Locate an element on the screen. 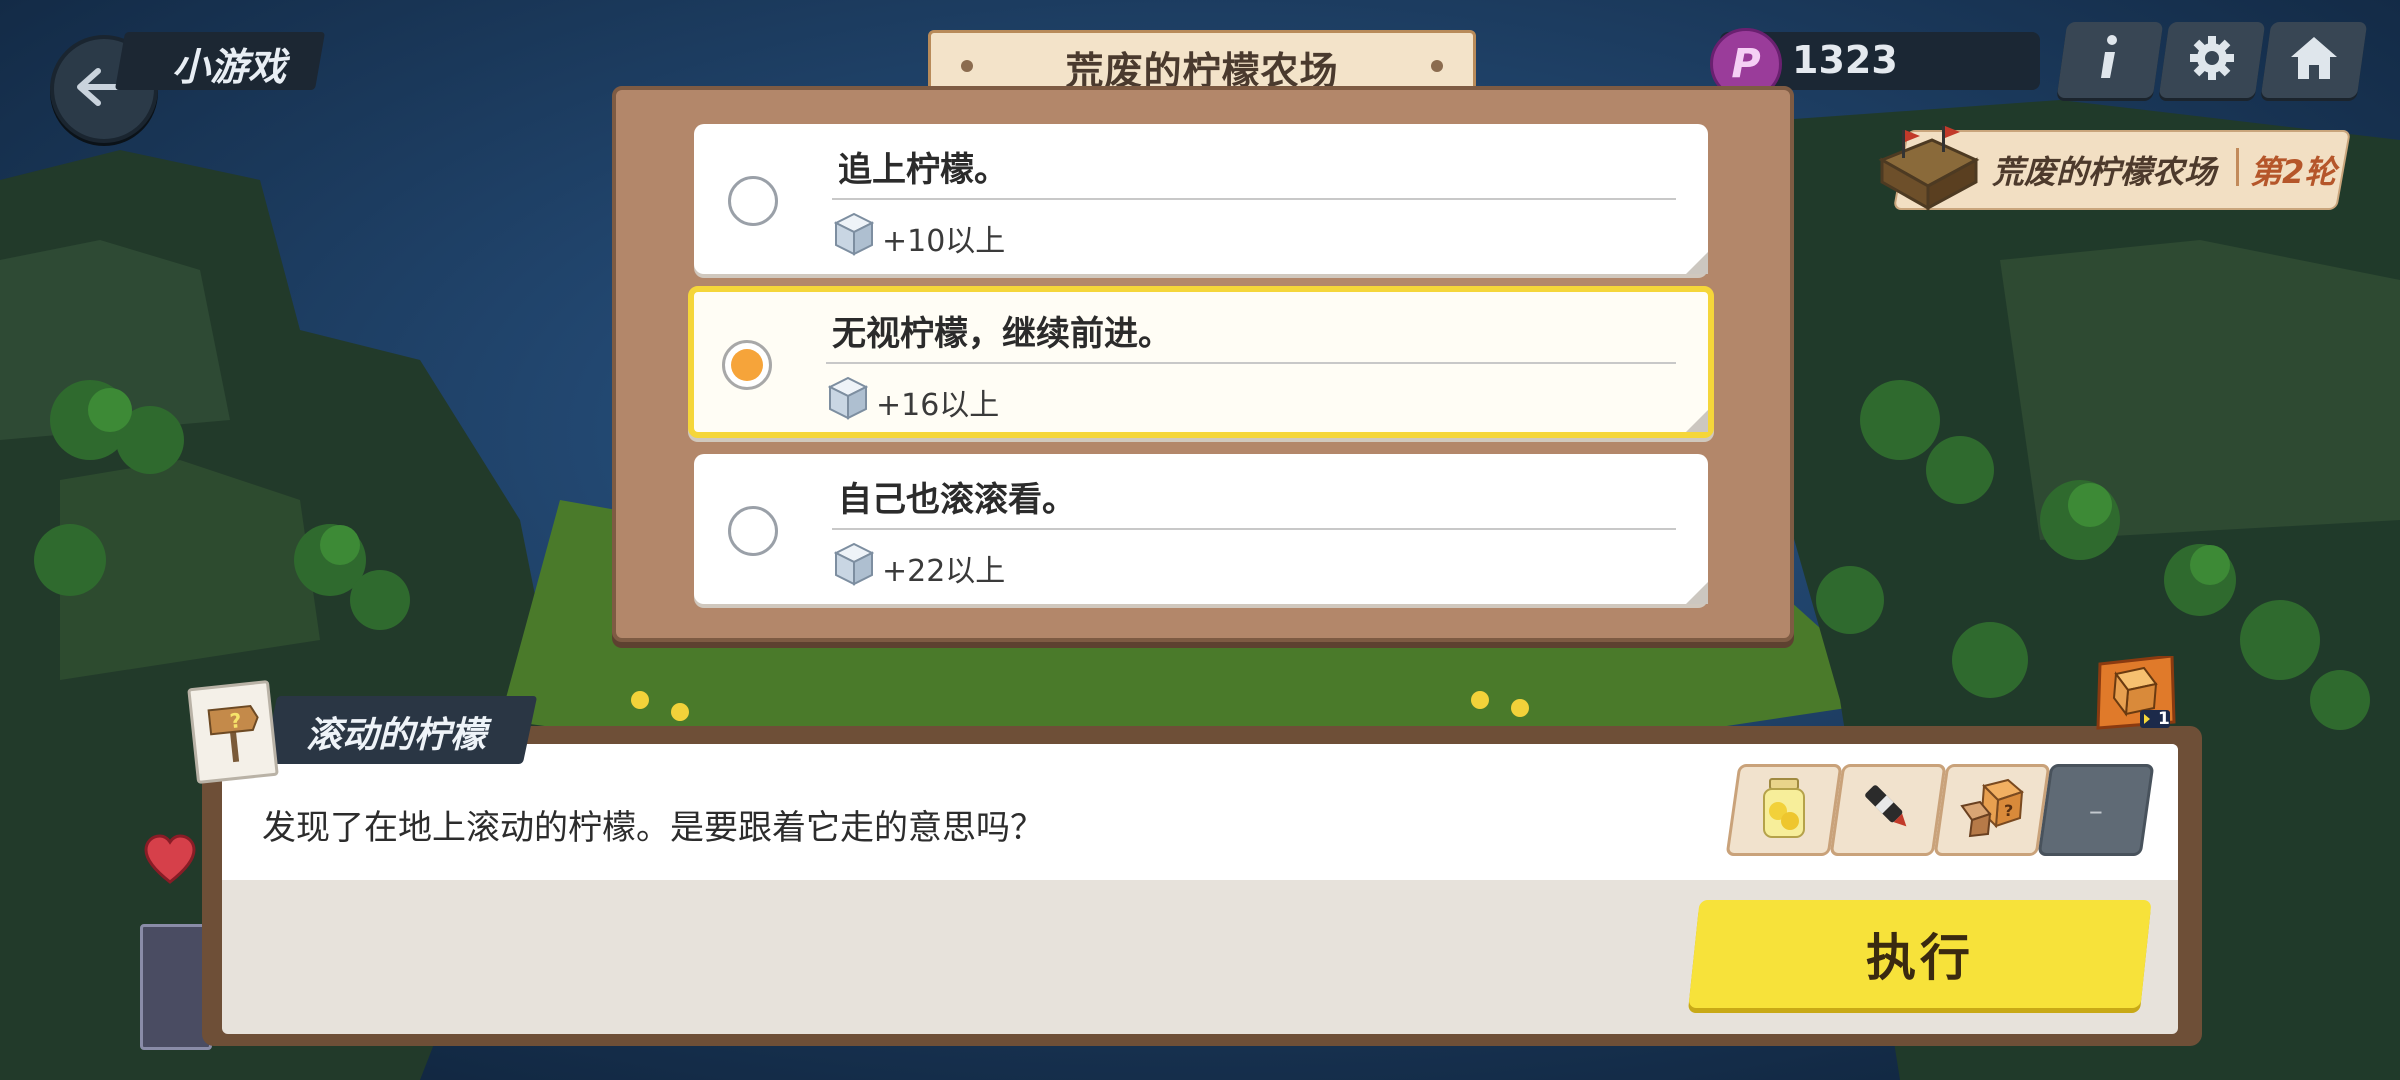  stage-round: 第2轮 is located at coordinates (2293, 172).